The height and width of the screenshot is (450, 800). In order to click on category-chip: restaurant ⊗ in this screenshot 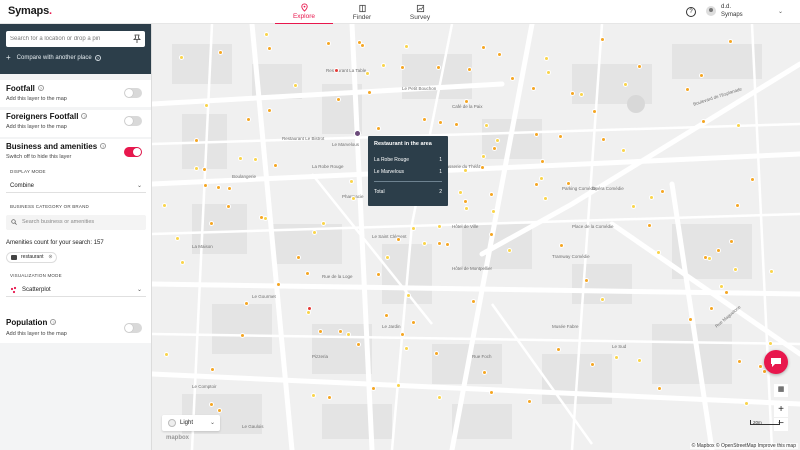, I will do `click(31, 257)`.